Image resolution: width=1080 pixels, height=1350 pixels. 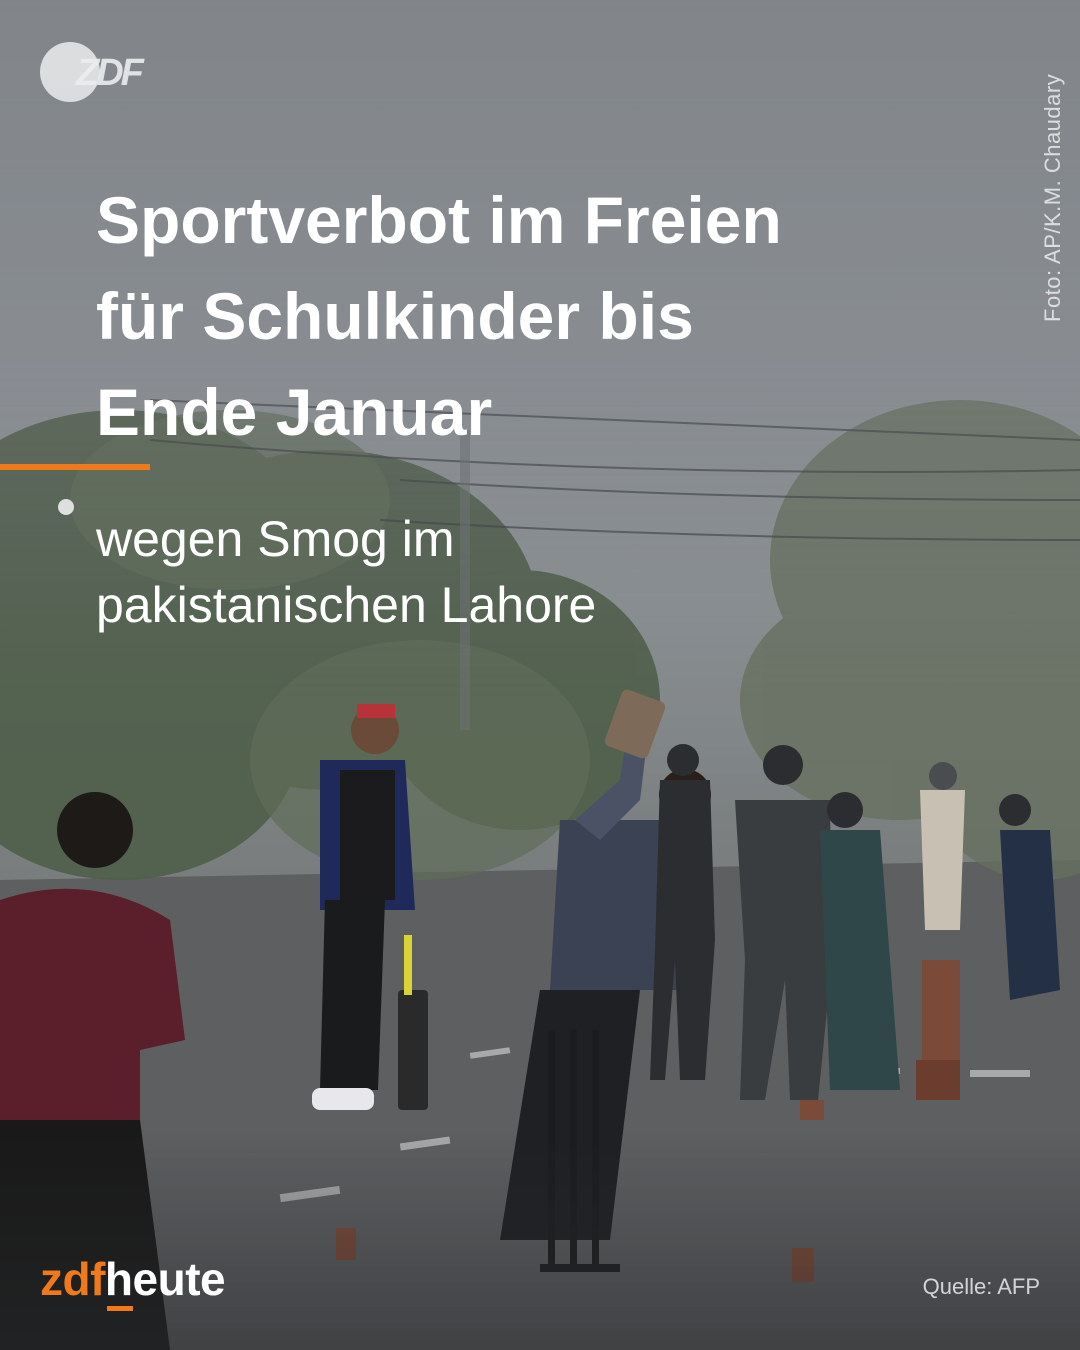 I want to click on headline-line-1: Sportverbot im Freien, so click(x=439, y=220).